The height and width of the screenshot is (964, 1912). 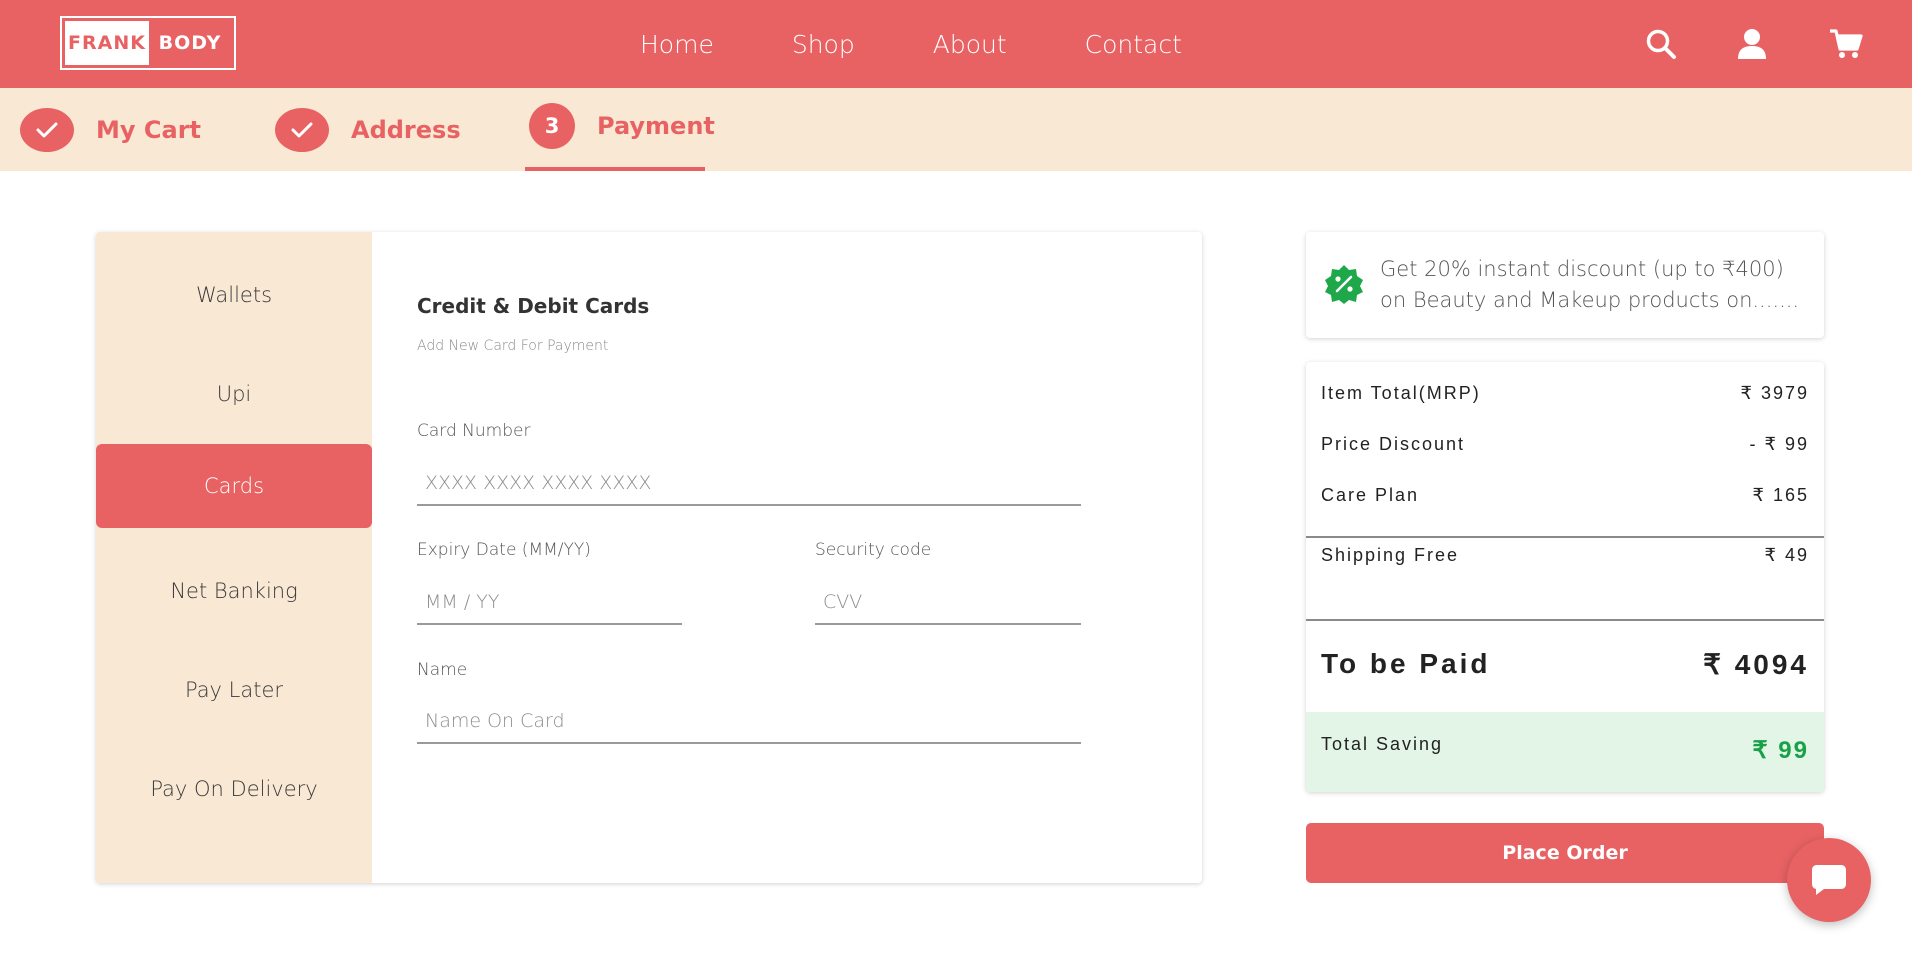 I want to click on shipping-label: Shipping Free, so click(x=1390, y=555).